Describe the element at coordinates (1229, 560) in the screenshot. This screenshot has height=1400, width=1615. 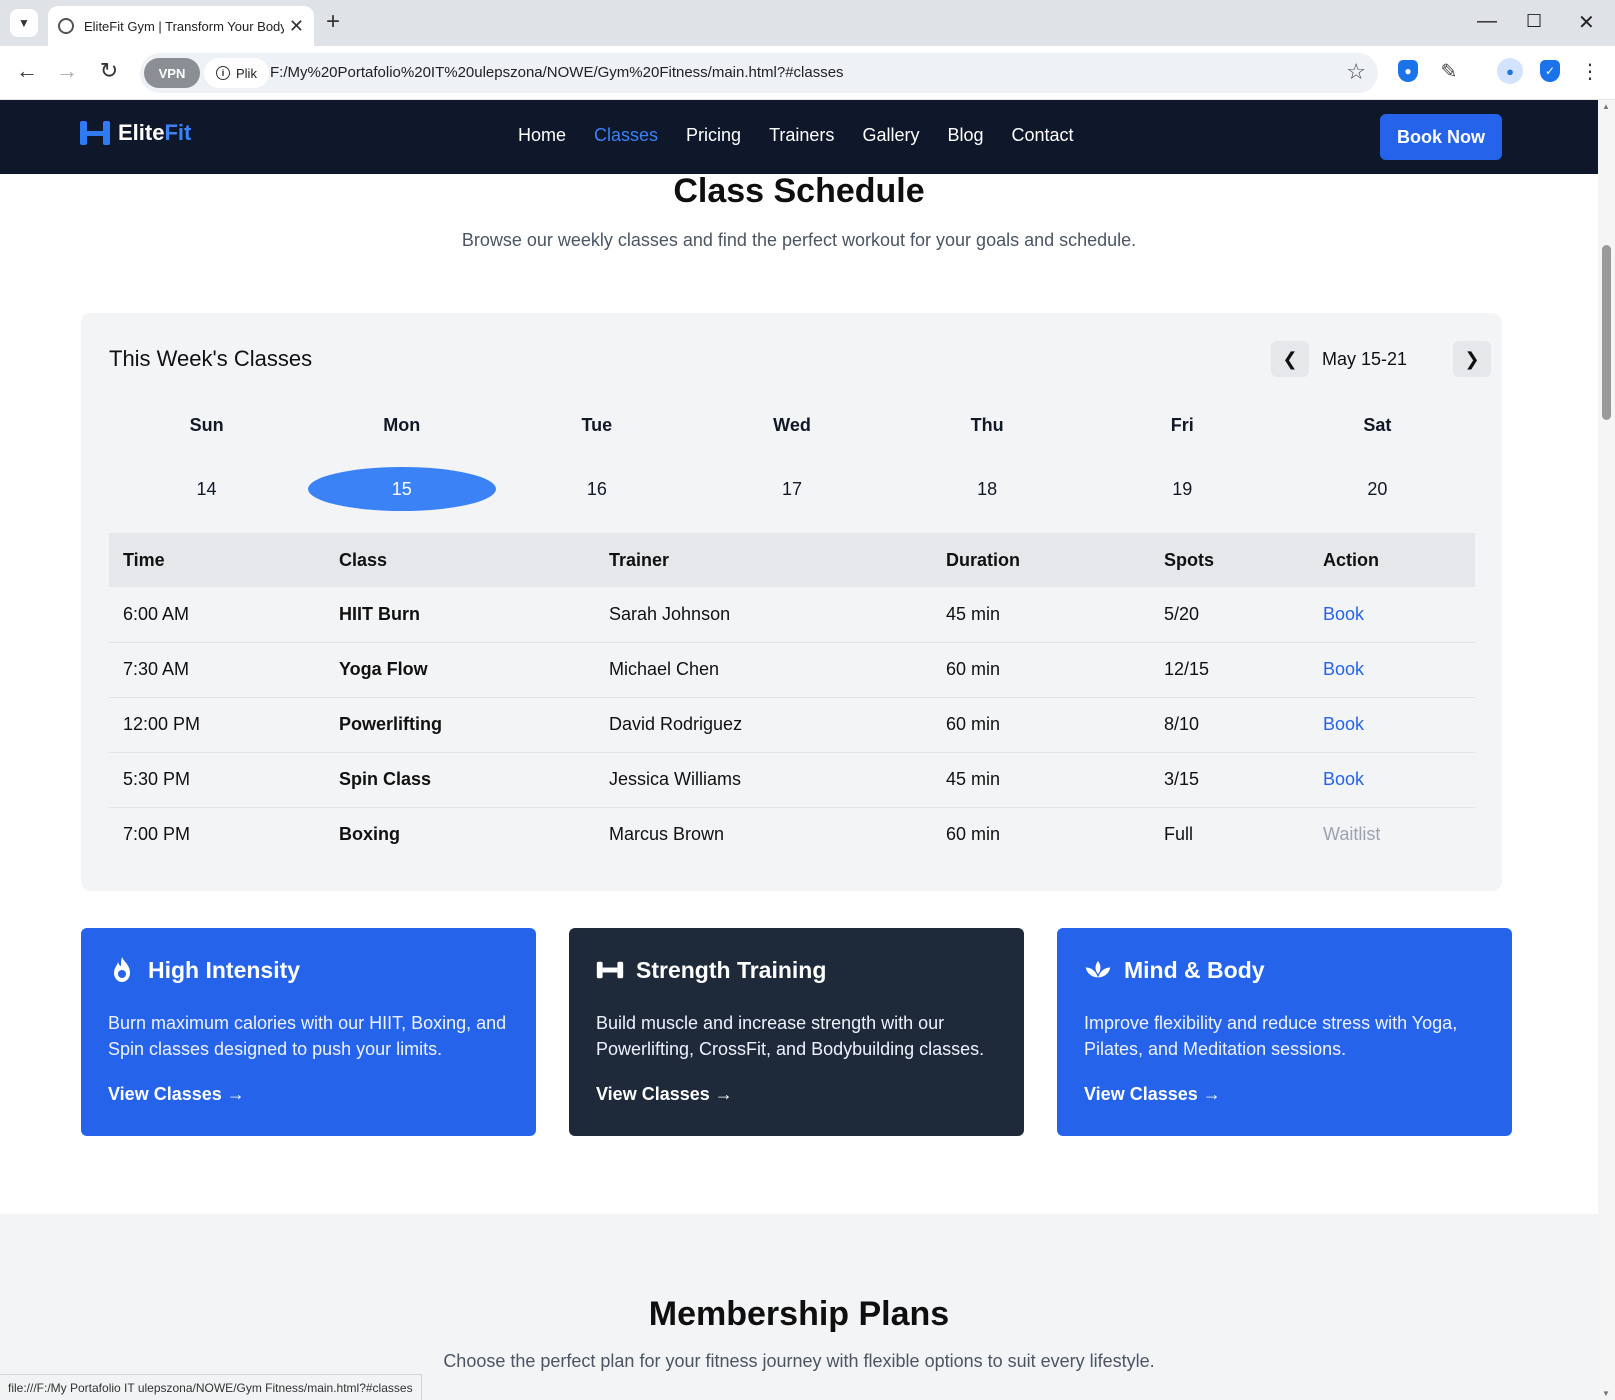
I see `col-header-spots: Spots` at that location.